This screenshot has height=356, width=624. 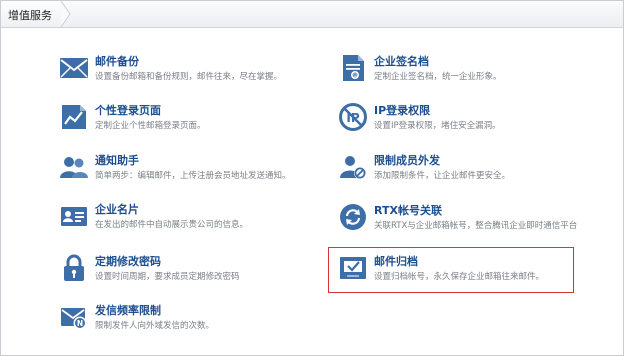 What do you see at coordinates (353, 117) in the screenshot?
I see `ip-restriction-icon: IP` at bounding box center [353, 117].